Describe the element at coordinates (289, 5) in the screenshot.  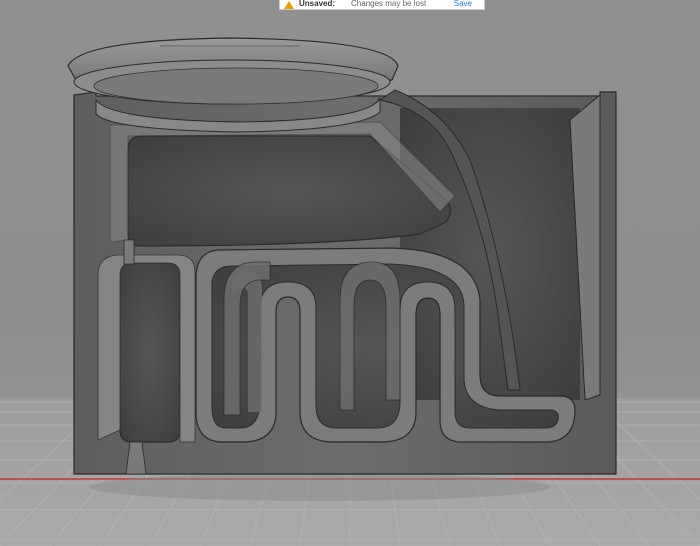
I see `warning-icon` at that location.